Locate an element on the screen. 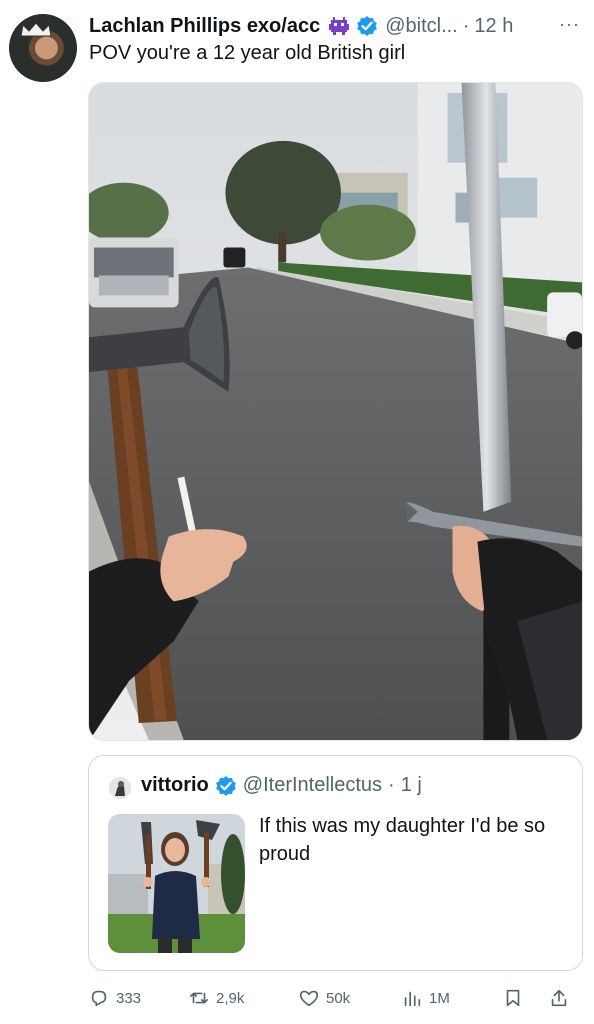 This screenshot has height=1024, width=594. bookmark-button is located at coordinates (516, 998).